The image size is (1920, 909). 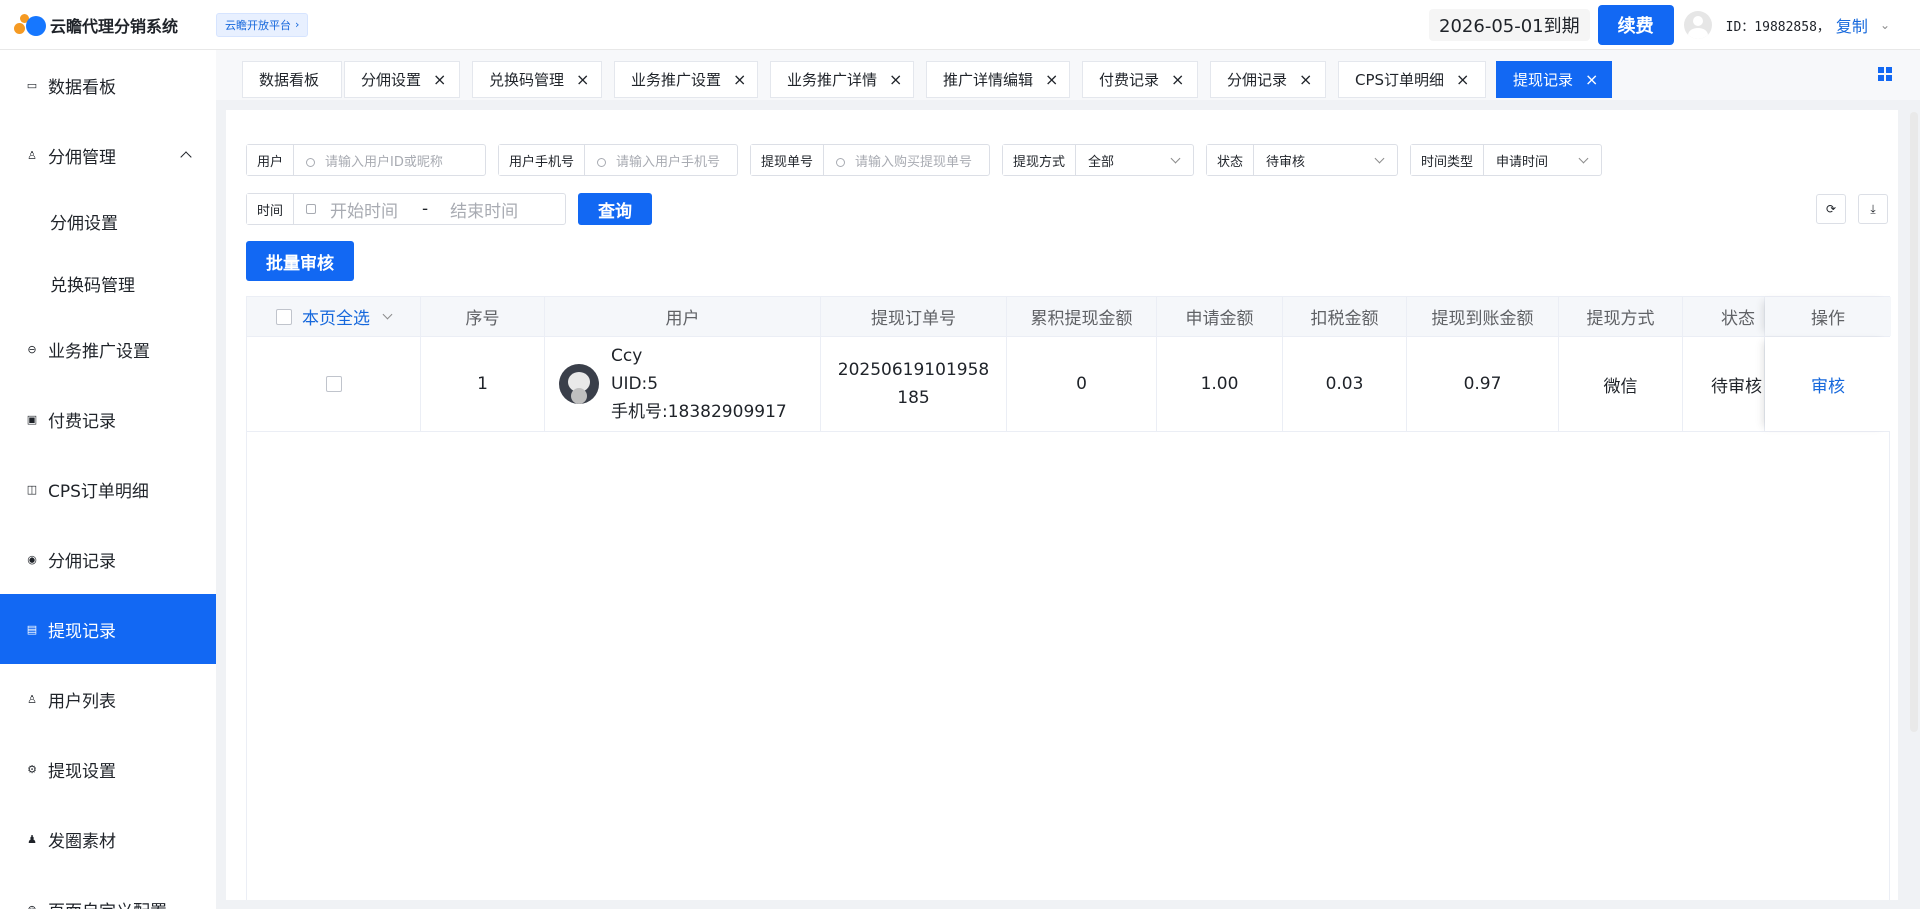 What do you see at coordinates (635, 384) in the screenshot?
I see `user-uid: UID:5` at bounding box center [635, 384].